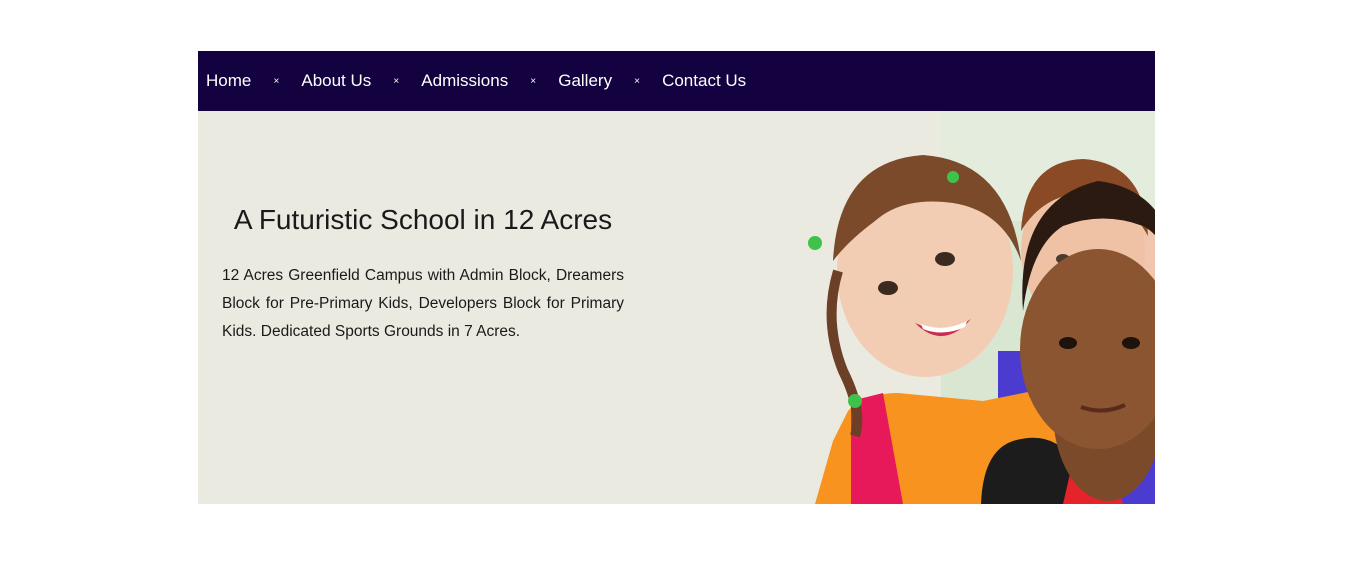  I want to click on hero-title: A Futuristic School in 12 Acres, so click(423, 219).